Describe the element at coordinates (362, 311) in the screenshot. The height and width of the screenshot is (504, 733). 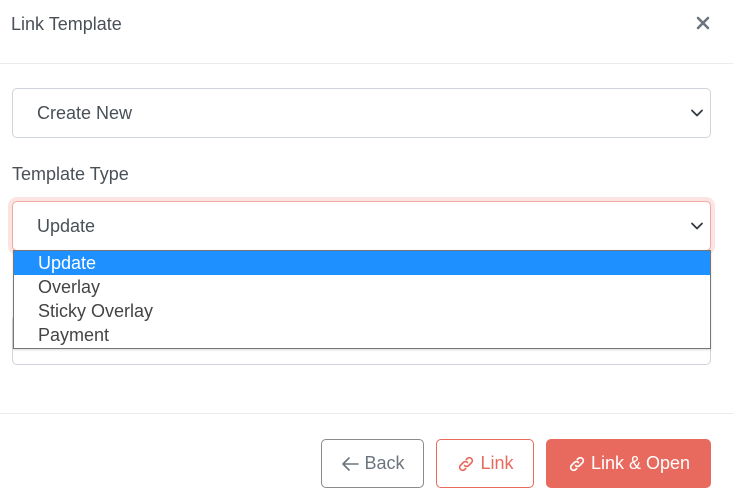
I see `dropdown-option-sticky-overlay: Sticky Overlay` at that location.